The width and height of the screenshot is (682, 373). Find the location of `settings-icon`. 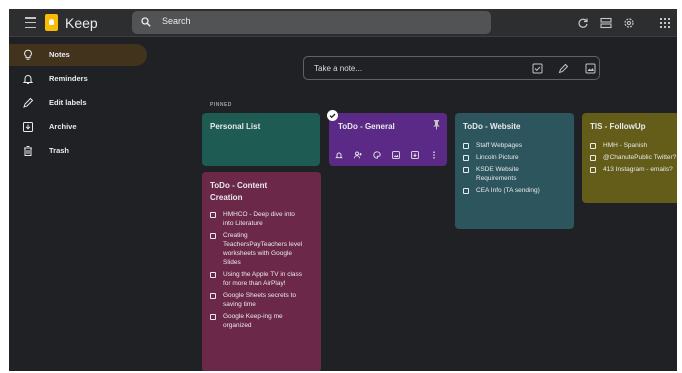

settings-icon is located at coordinates (629, 23).